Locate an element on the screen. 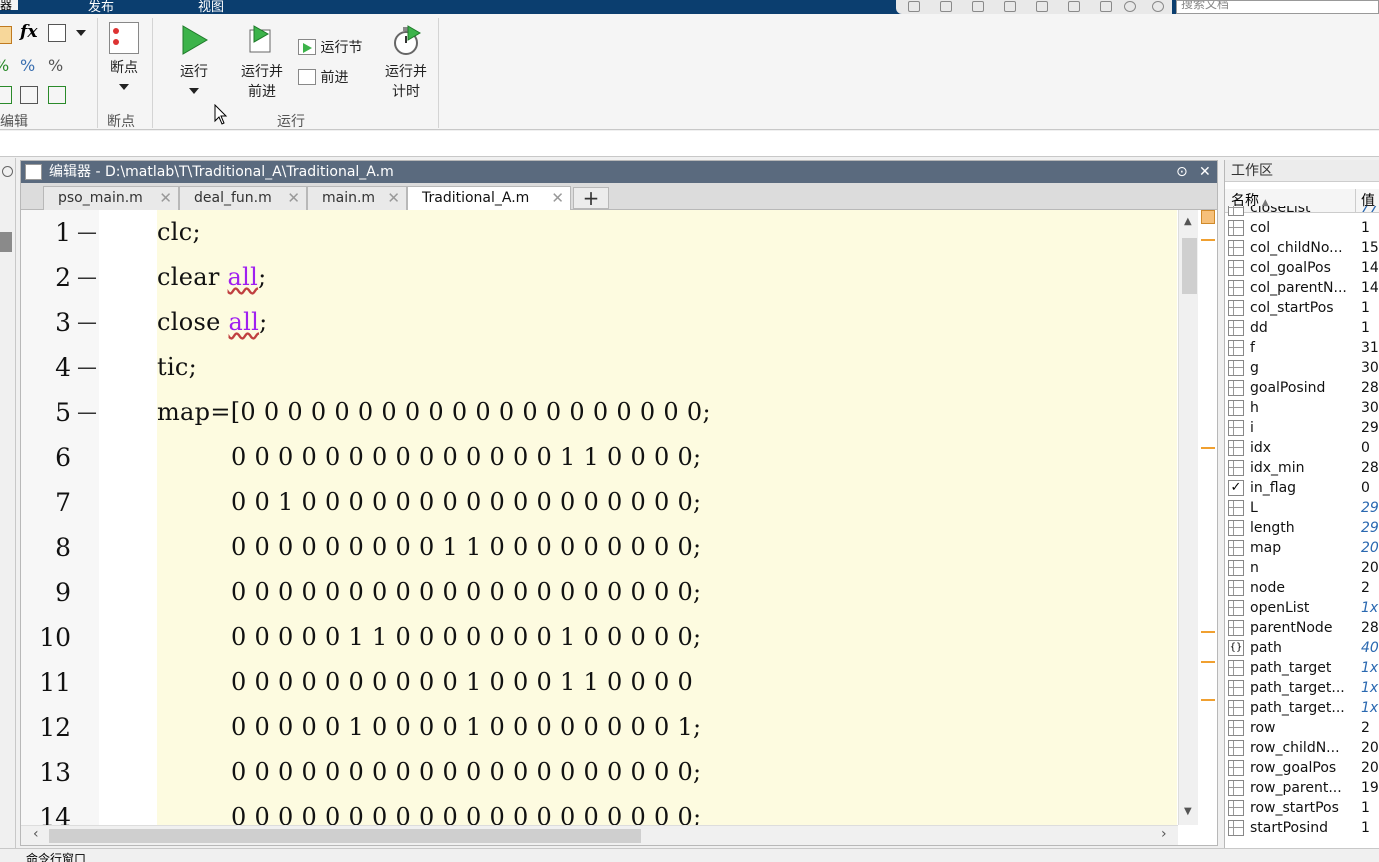 Image resolution: width=1379 pixels, height=862 pixels. workspace-variable-row: col 1 is located at coordinates (1302, 228).